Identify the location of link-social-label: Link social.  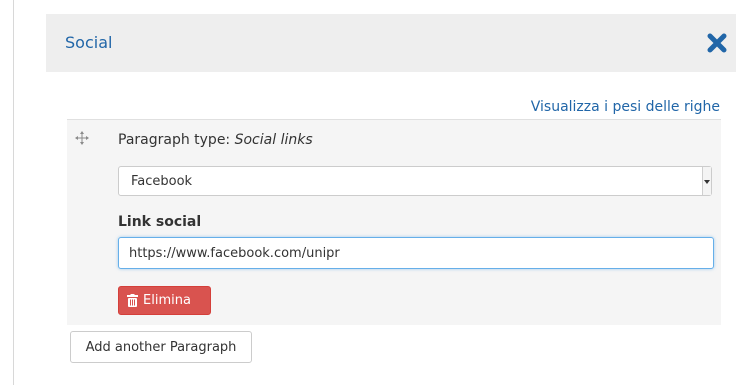
(160, 222).